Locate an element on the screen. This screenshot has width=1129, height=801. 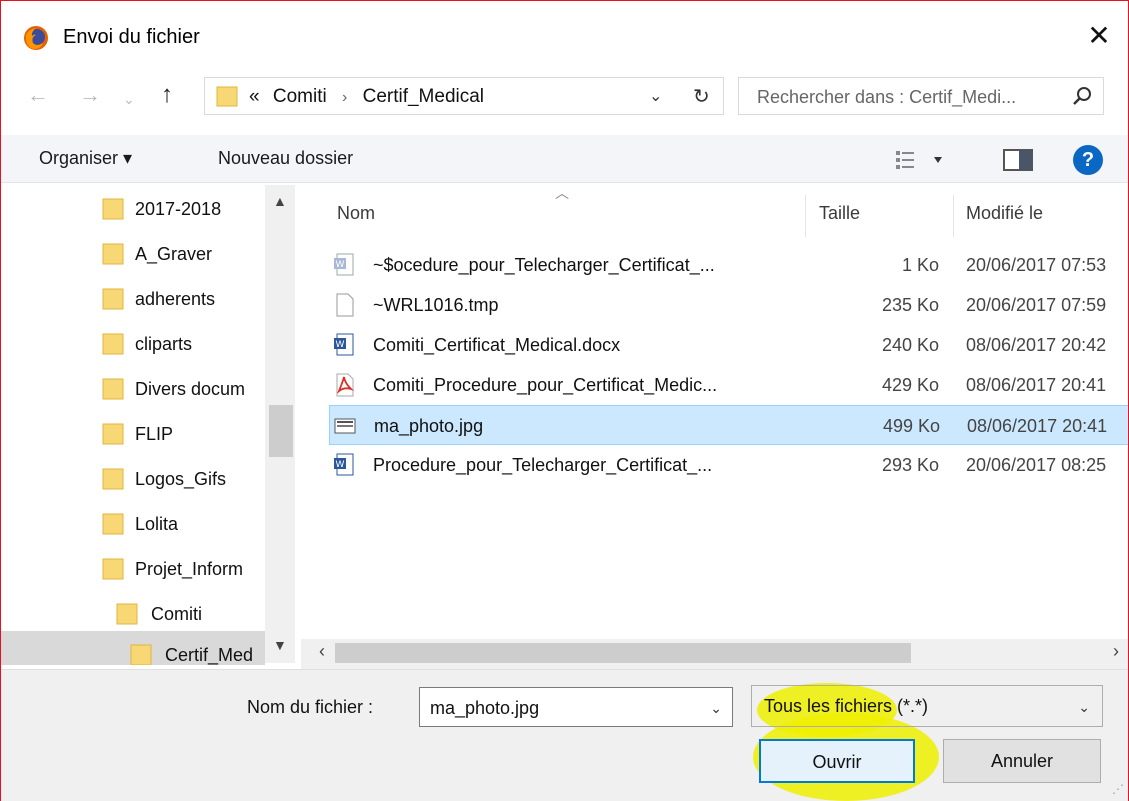
arrow-left-icon: ← is located at coordinates (38, 95).